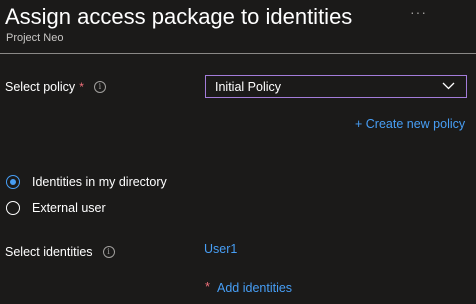 Image resolution: width=476 pixels, height=304 pixels. Describe the element at coordinates (49, 252) in the screenshot. I see `select-identities-label: Select identities` at that location.